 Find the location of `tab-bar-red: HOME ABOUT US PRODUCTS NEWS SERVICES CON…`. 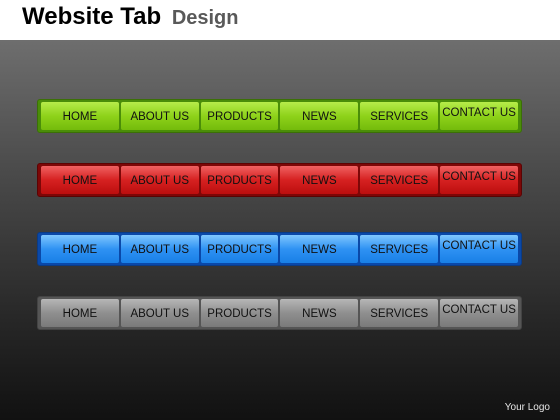

tab-bar-red: HOME ABOUT US PRODUCTS NEWS SERVICES CON… is located at coordinates (279, 180).